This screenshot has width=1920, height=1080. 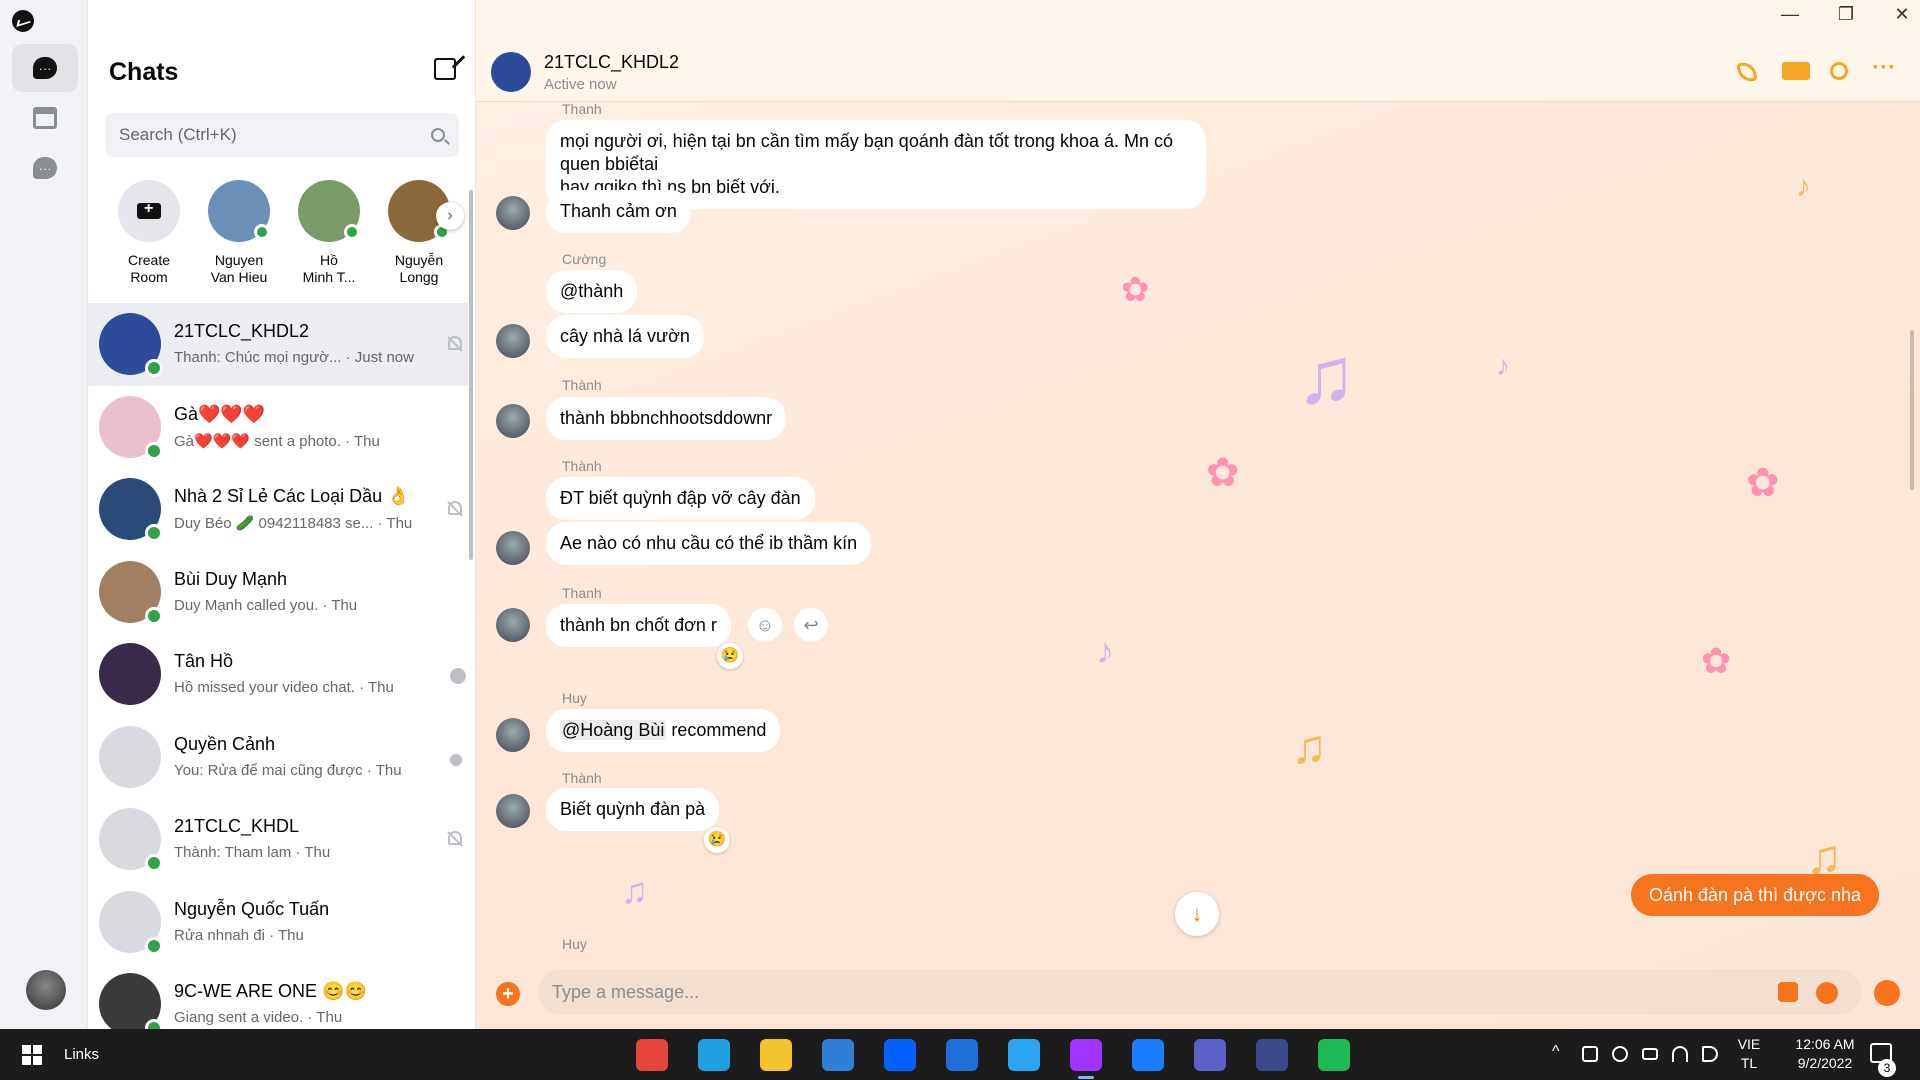 What do you see at coordinates (262, 232) in the screenshot?
I see `online-indicator` at bounding box center [262, 232].